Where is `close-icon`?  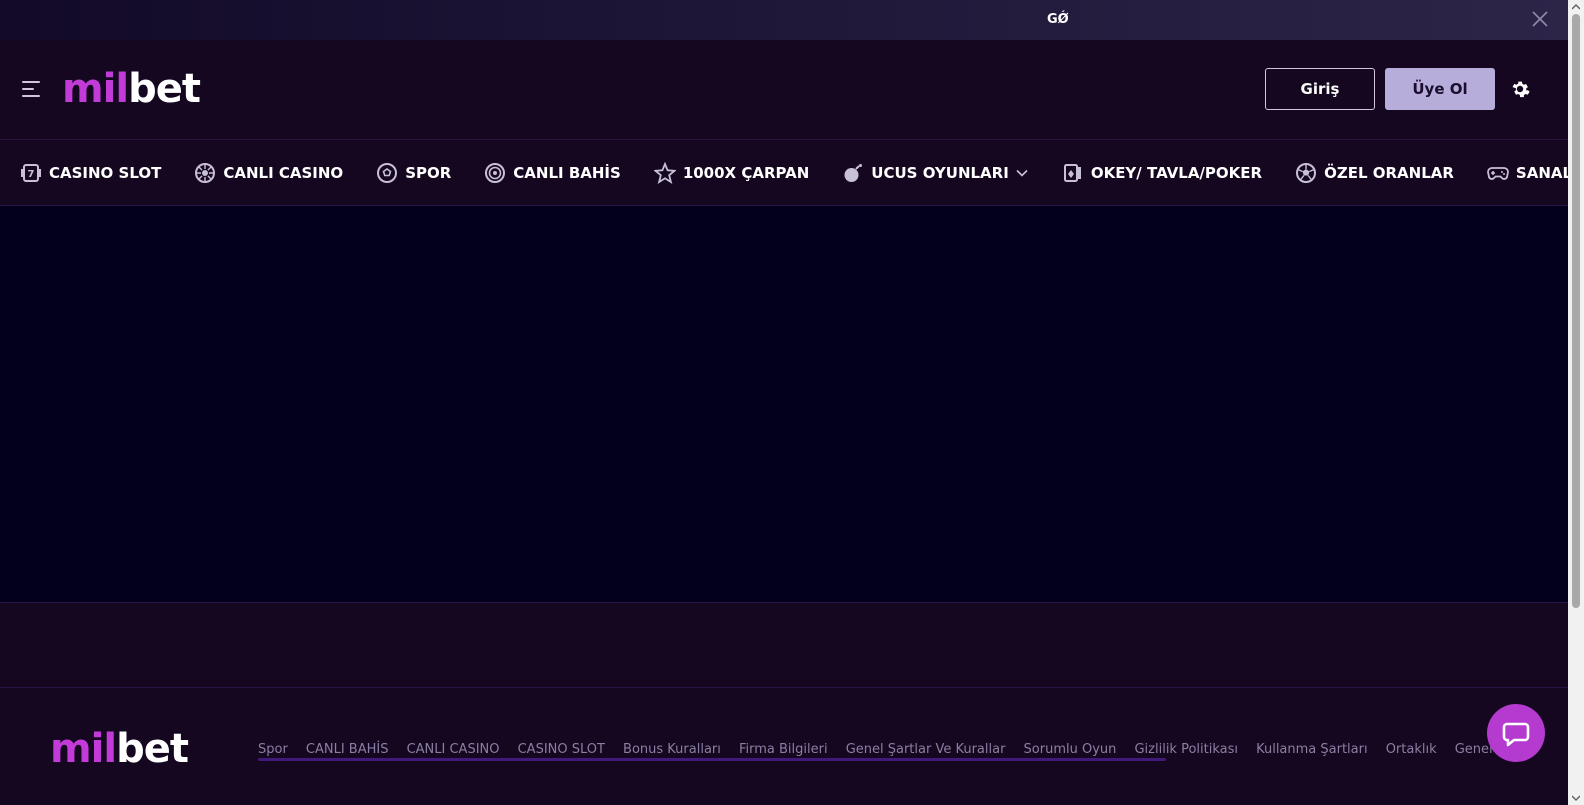 close-icon is located at coordinates (1540, 19).